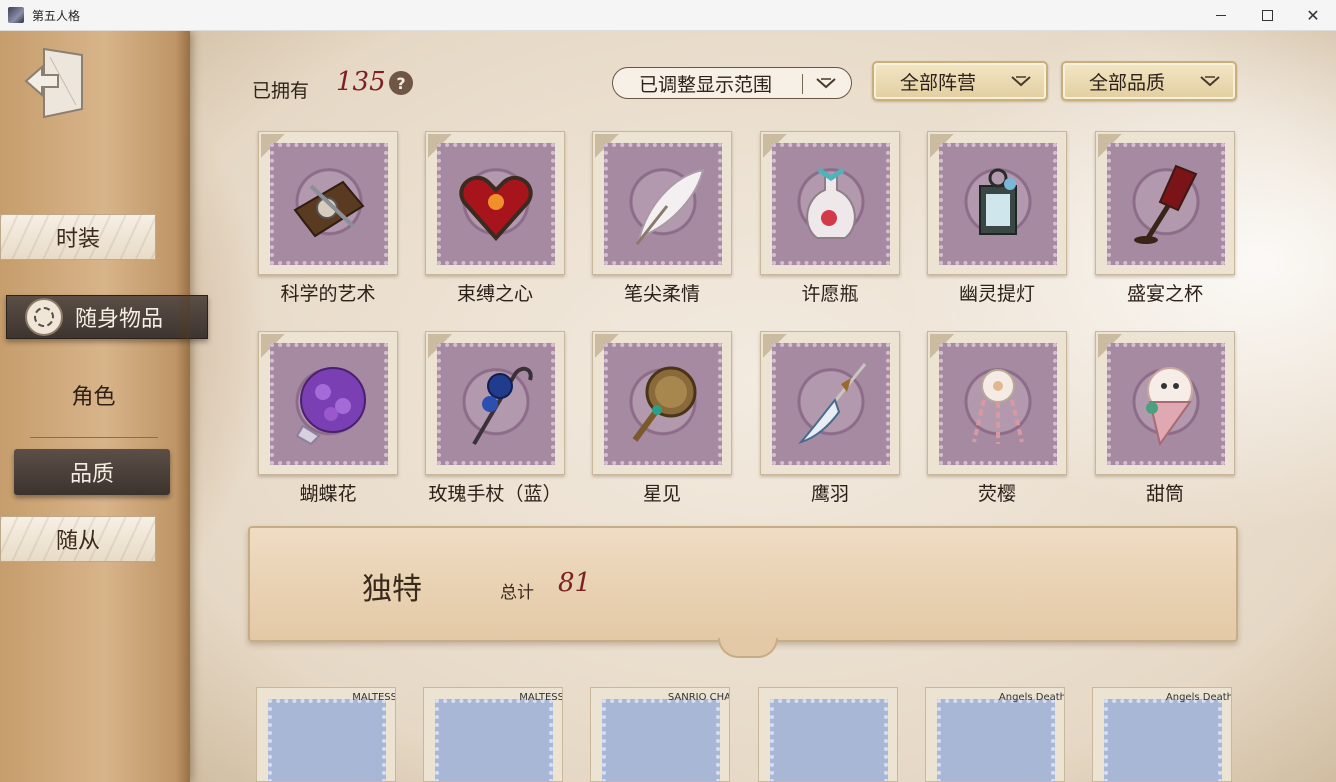 This screenshot has height=782, width=1336. I want to click on exit-door-icon, so click(53, 83).